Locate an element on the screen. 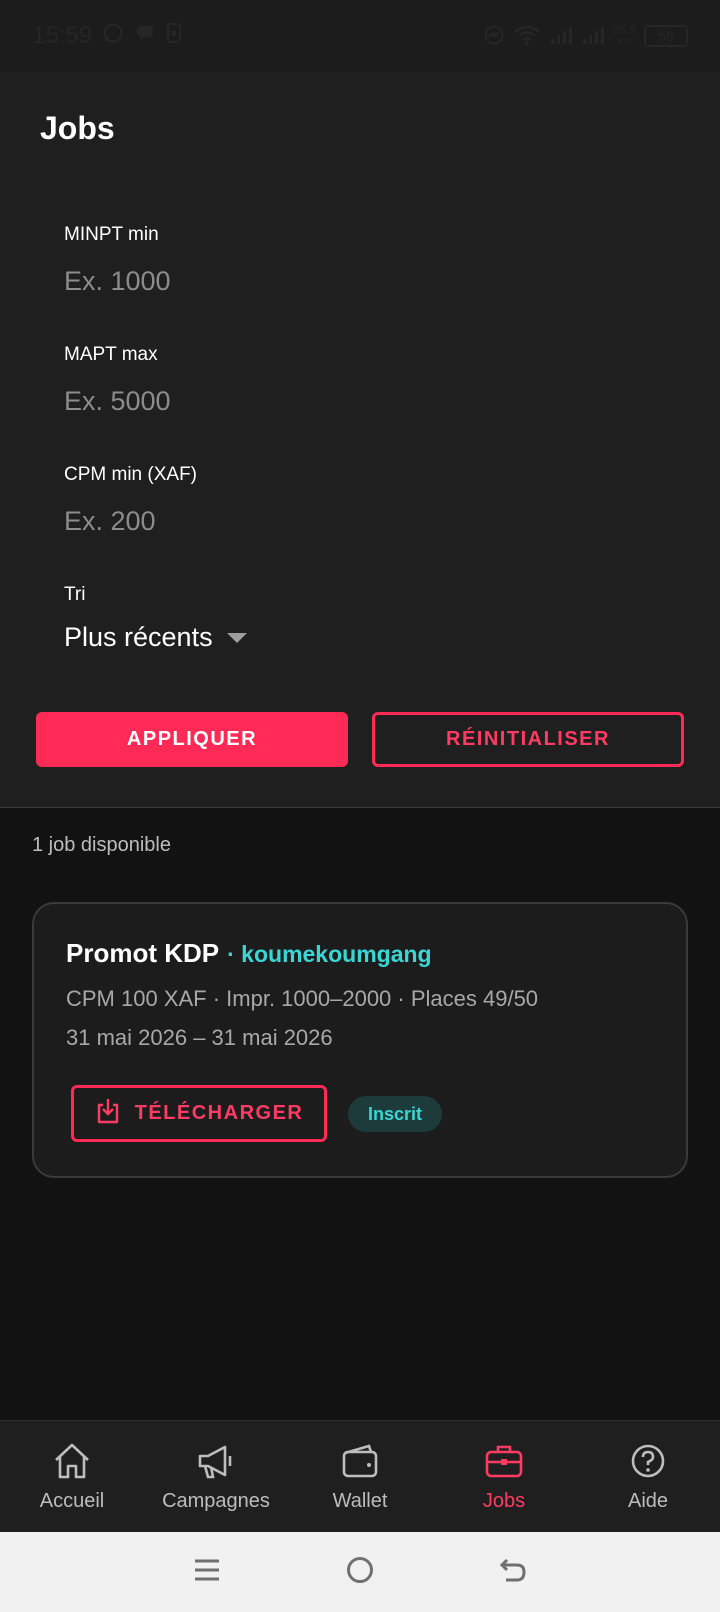  whatsapp-icon is located at coordinates (113, 36).